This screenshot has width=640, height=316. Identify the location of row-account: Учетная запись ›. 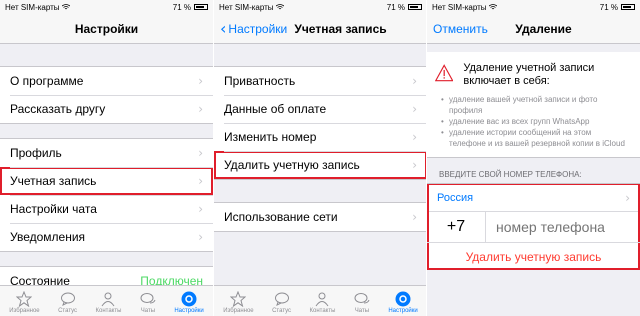
(106, 181).